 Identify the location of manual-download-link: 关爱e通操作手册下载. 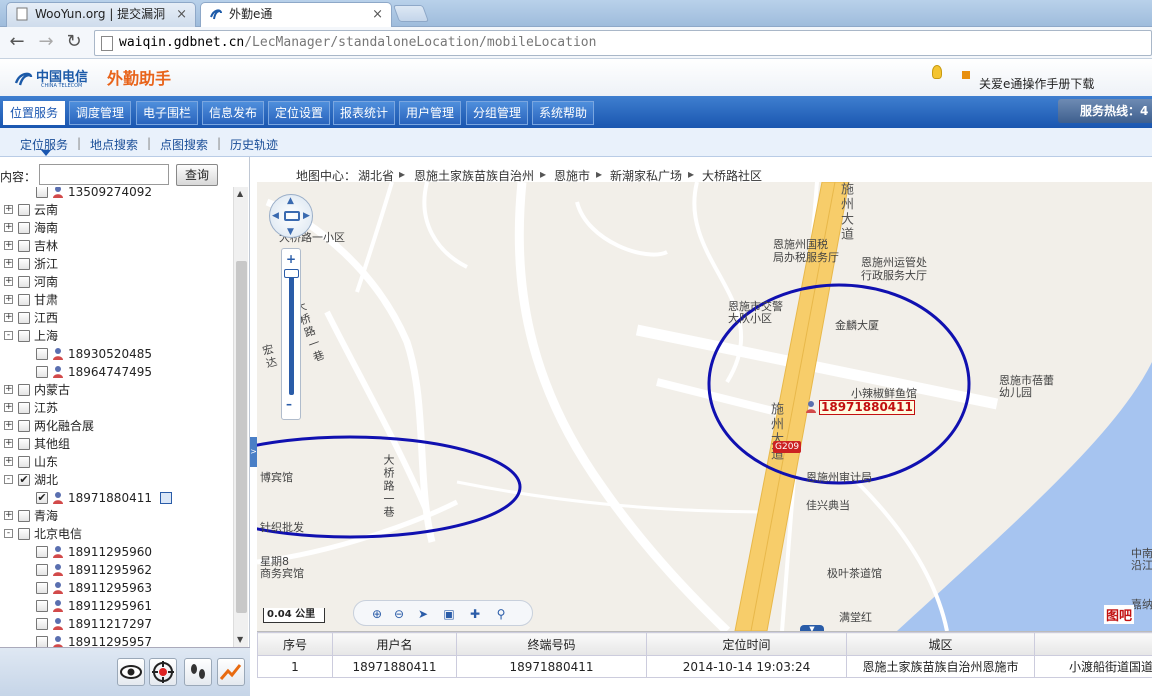
(1036, 83).